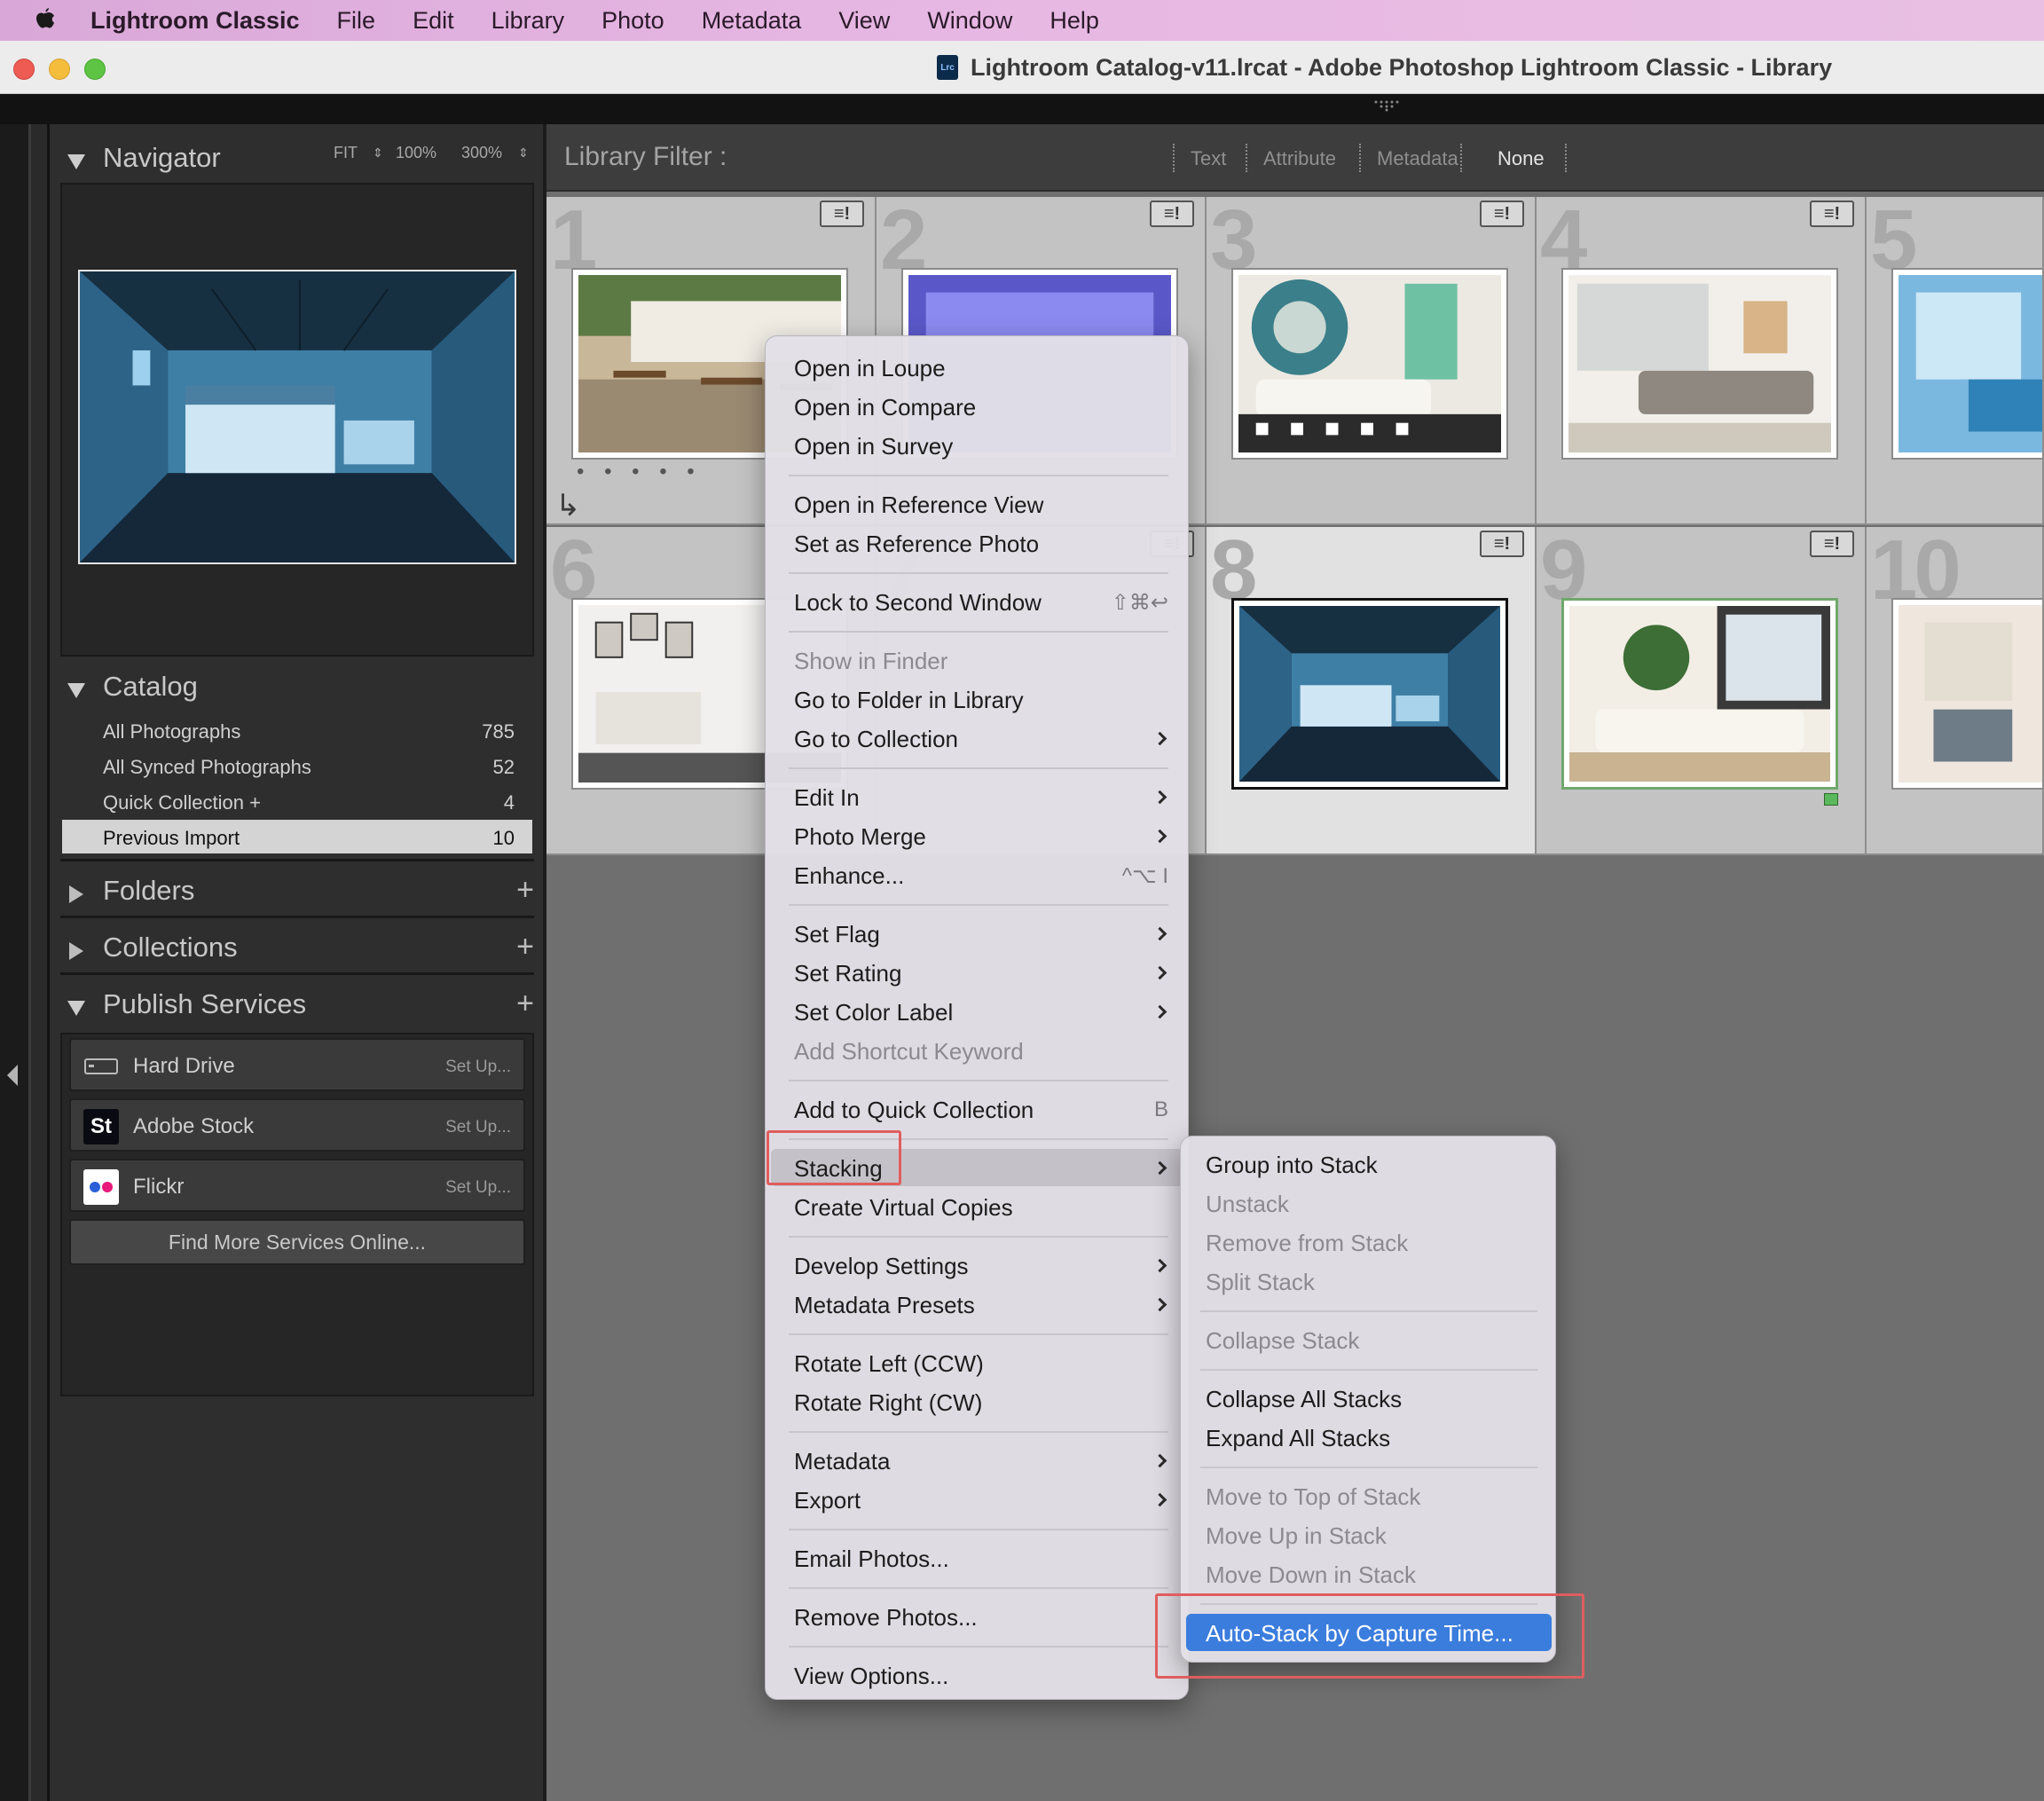  What do you see at coordinates (59, 69) in the screenshot?
I see `minimize-window-button` at bounding box center [59, 69].